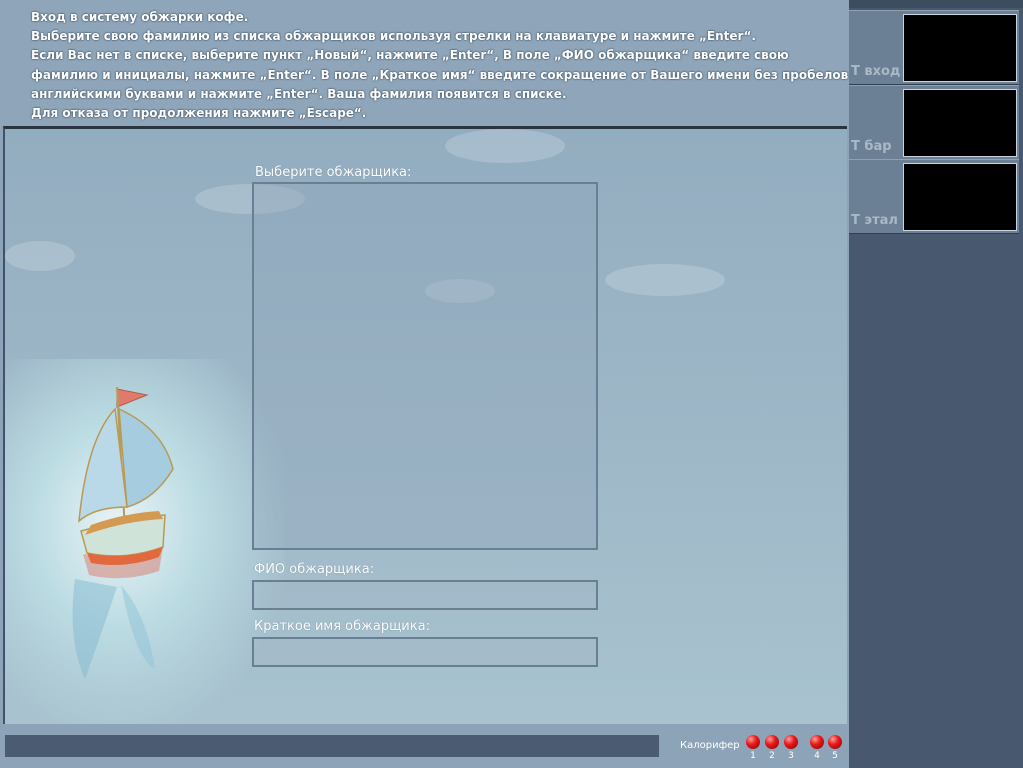 This screenshot has height=768, width=1023. What do you see at coordinates (140, 17) in the screenshot?
I see `instruction-line: Вход в систему обжарки кофе.` at bounding box center [140, 17].